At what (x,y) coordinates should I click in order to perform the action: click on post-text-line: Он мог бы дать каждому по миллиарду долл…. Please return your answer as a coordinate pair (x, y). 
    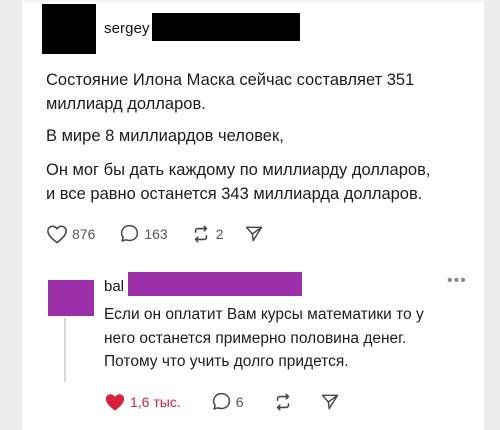
    Looking at the image, I should click on (238, 170).